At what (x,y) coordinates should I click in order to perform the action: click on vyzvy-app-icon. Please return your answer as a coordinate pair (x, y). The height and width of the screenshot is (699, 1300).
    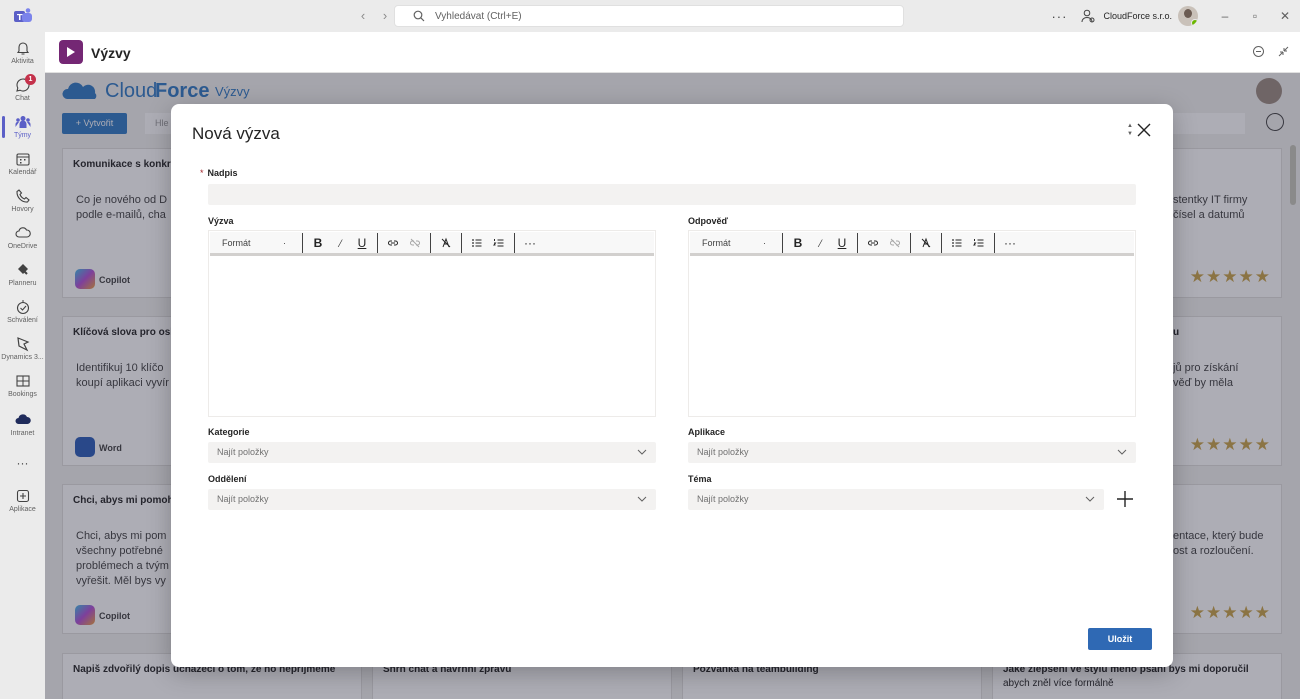
    Looking at the image, I should click on (71, 52).